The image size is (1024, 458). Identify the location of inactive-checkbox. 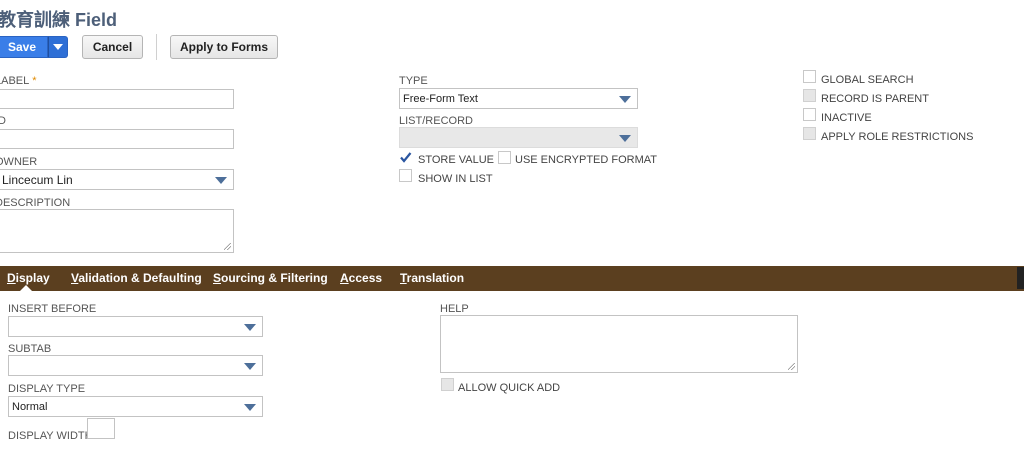
(809, 114).